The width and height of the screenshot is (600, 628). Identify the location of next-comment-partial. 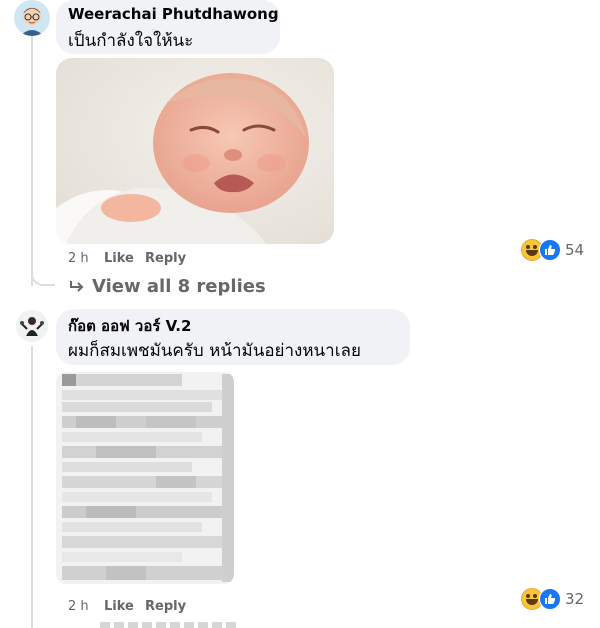
(170, 625).